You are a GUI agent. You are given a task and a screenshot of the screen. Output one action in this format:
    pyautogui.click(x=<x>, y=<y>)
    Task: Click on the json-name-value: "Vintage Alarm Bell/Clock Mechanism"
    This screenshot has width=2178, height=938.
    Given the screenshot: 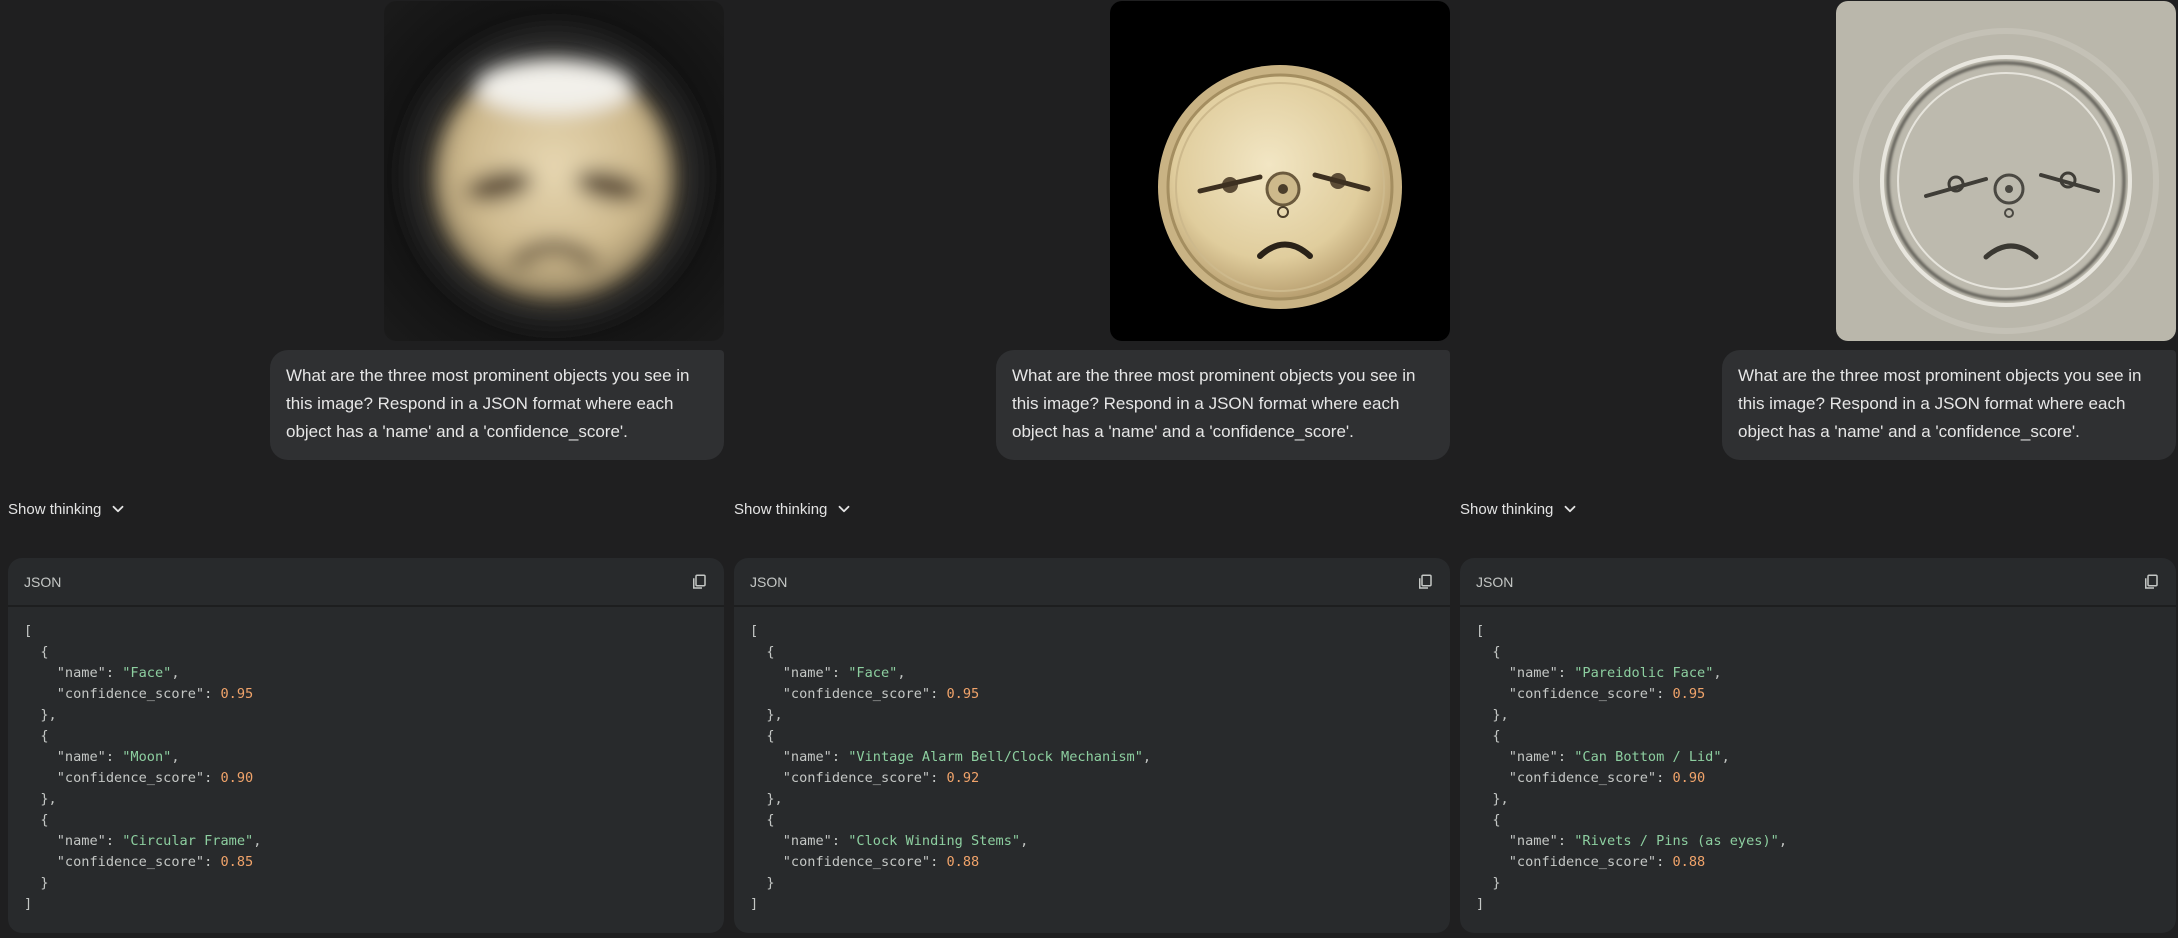 What is the action you would take?
    pyautogui.click(x=995, y=757)
    